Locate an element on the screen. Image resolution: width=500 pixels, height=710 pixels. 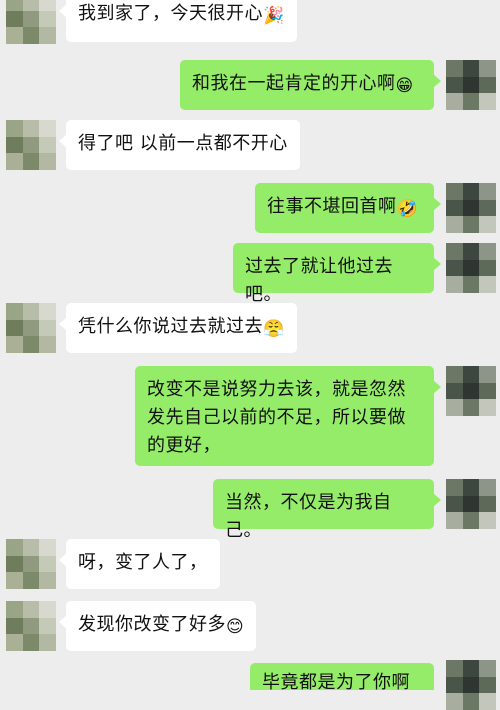
message-text: 呀，变了人了， is located at coordinates (143, 562).